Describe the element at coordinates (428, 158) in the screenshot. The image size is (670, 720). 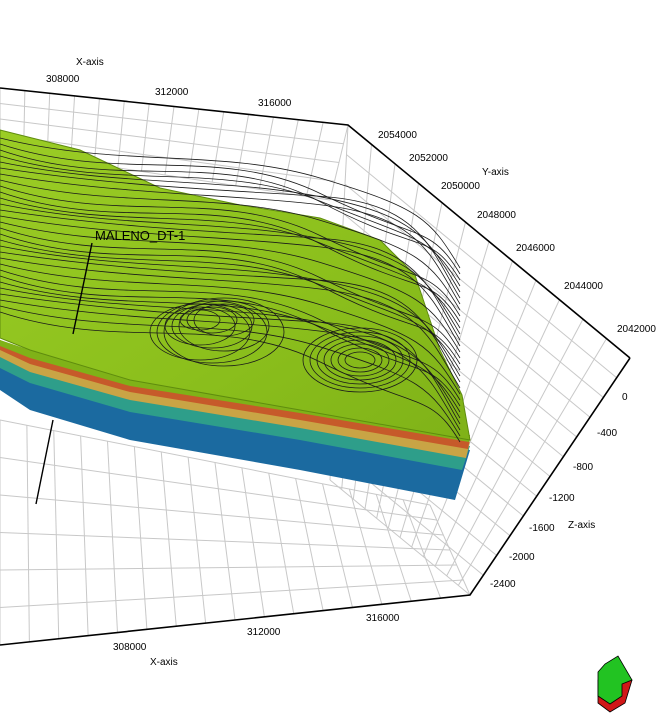
I see `y-tick-label: 2052000` at that location.